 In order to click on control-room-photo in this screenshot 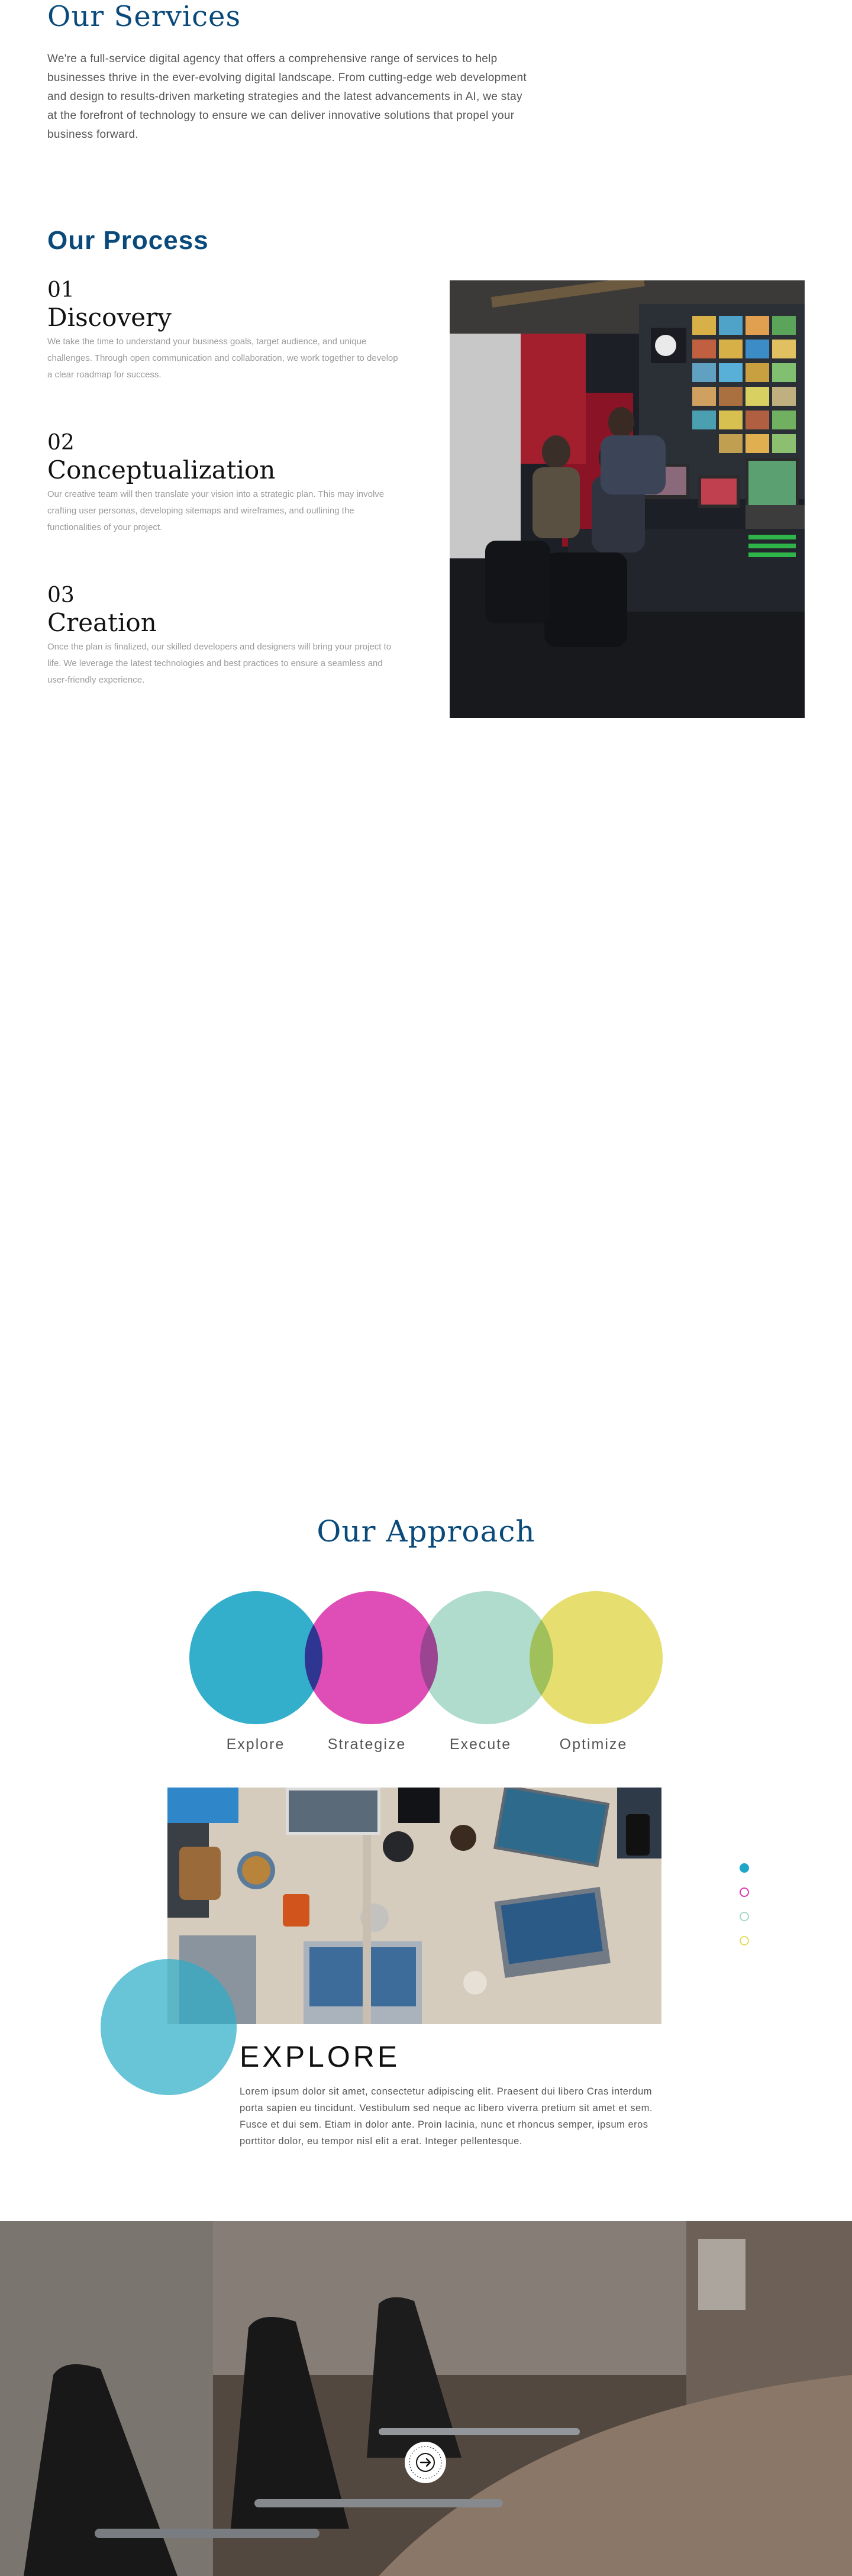, I will do `click(627, 499)`.